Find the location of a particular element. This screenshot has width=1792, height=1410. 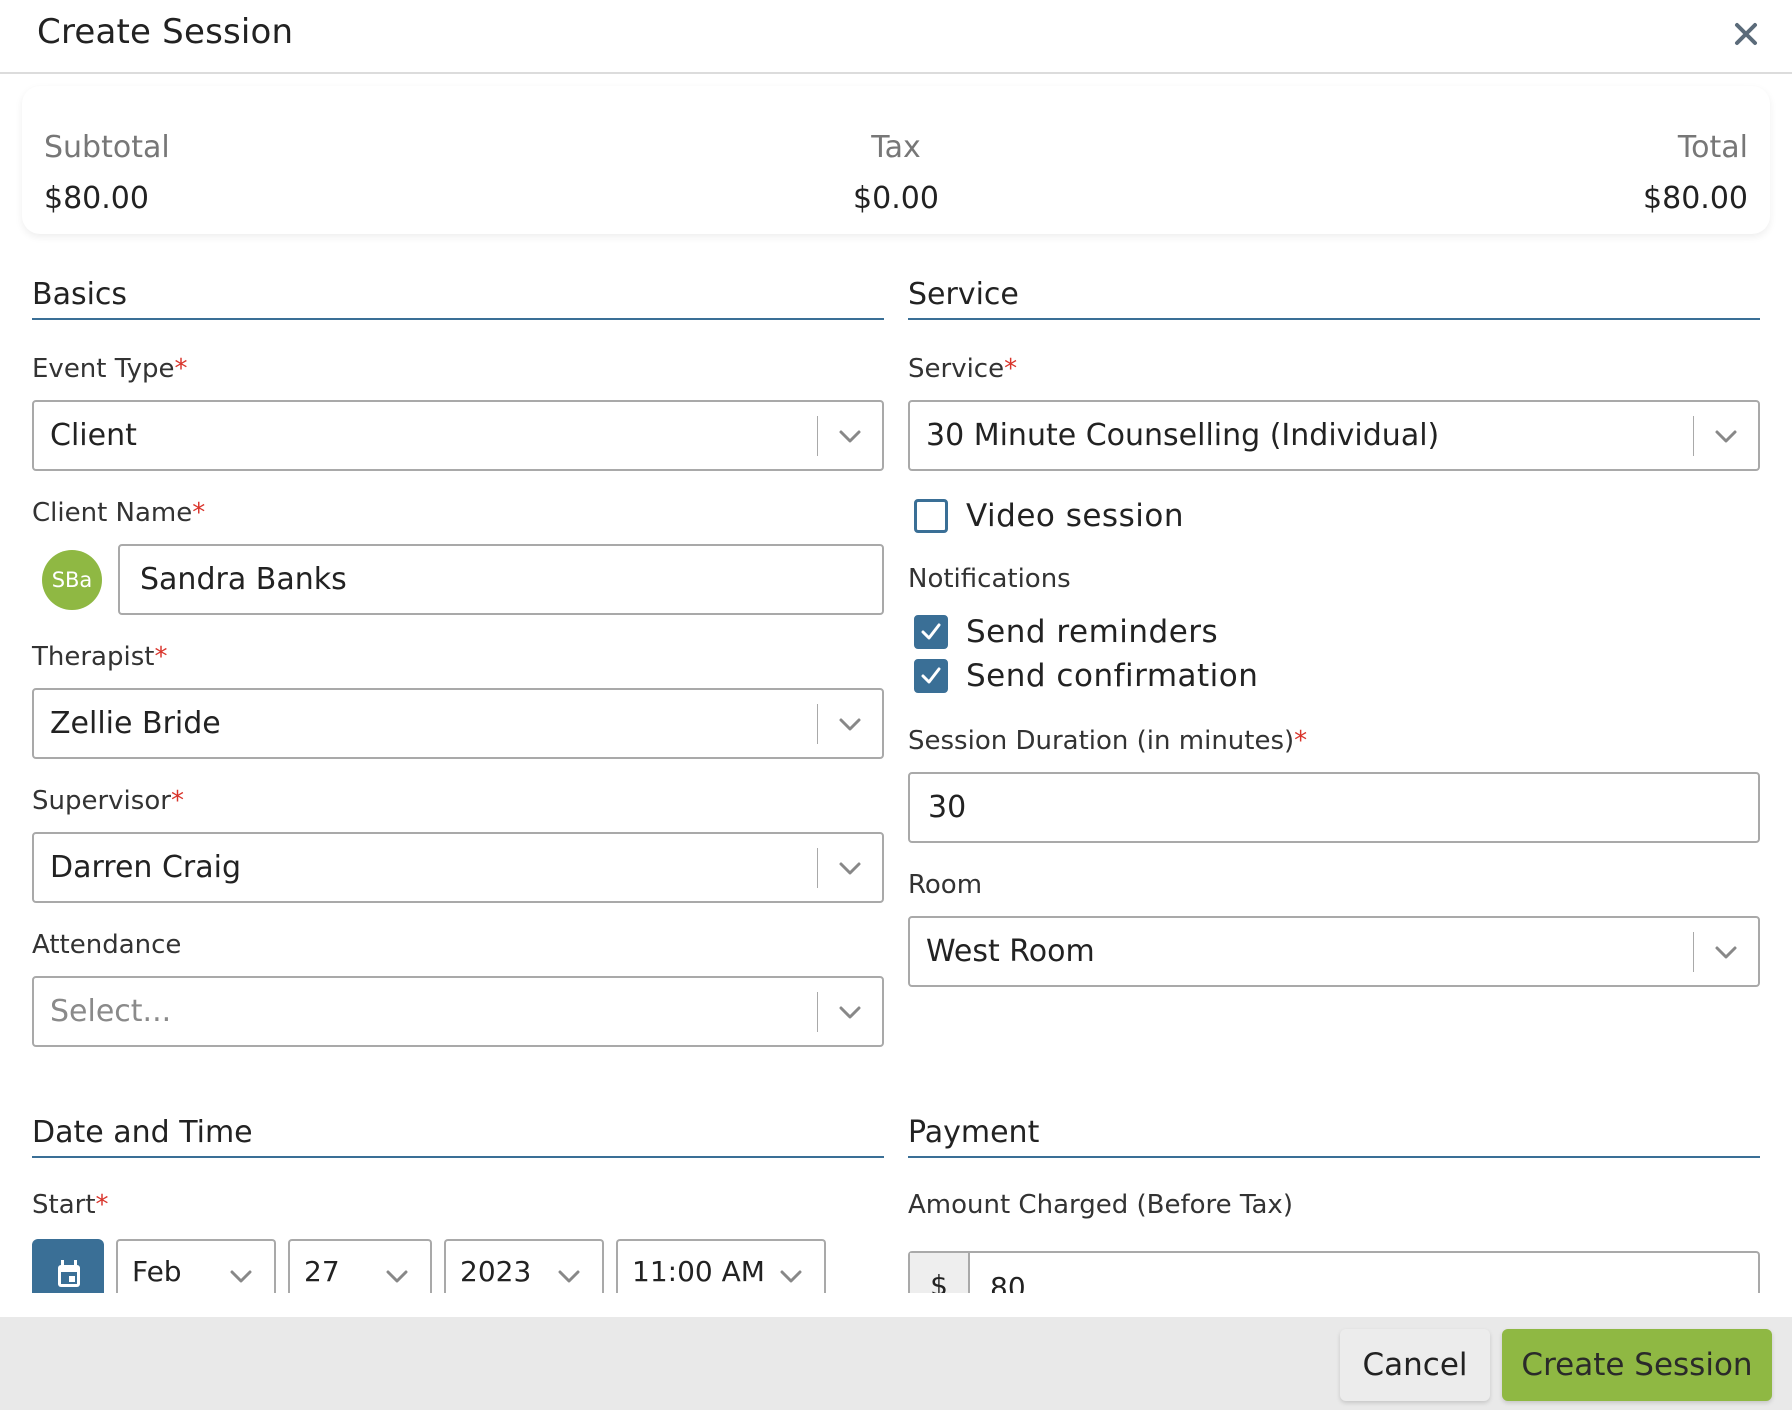

close-icon is located at coordinates (1746, 34).